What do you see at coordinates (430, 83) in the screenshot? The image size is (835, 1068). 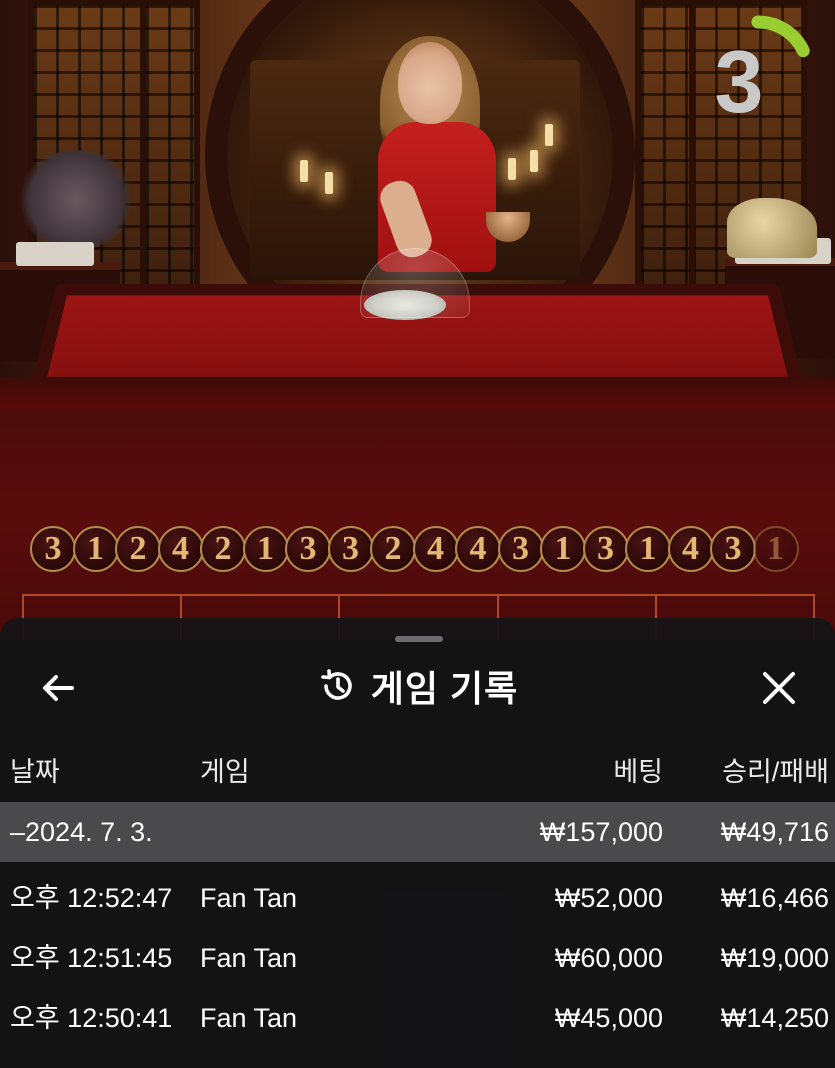 I see `dealer-face` at bounding box center [430, 83].